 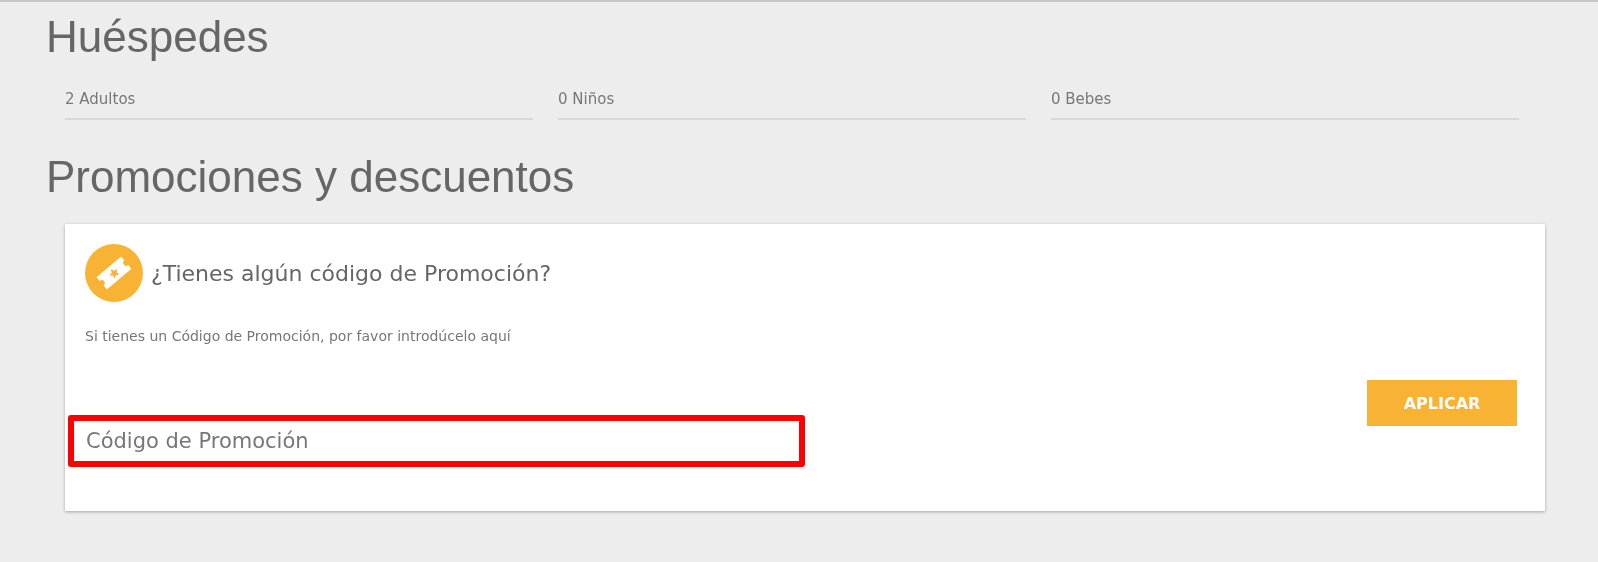 What do you see at coordinates (311, 177) in the screenshot?
I see `section-heading: Promociones y descuentos` at bounding box center [311, 177].